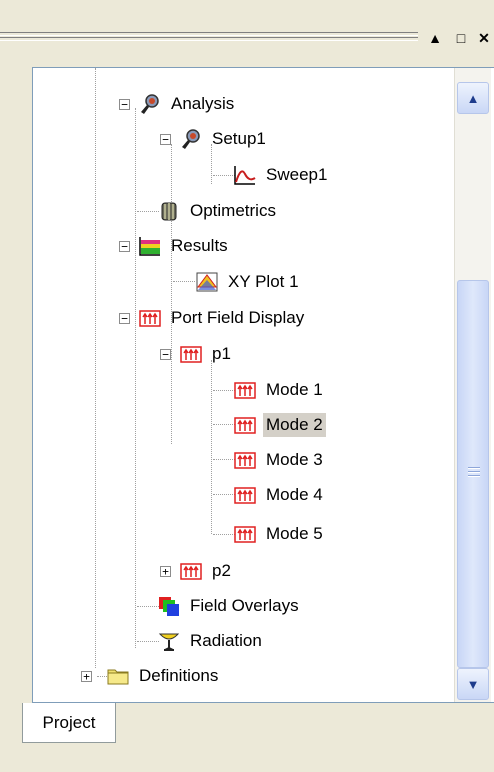 This screenshot has width=494, height=772. What do you see at coordinates (294, 494) in the screenshot?
I see `tree-item-label: Mode 4` at bounding box center [294, 494].